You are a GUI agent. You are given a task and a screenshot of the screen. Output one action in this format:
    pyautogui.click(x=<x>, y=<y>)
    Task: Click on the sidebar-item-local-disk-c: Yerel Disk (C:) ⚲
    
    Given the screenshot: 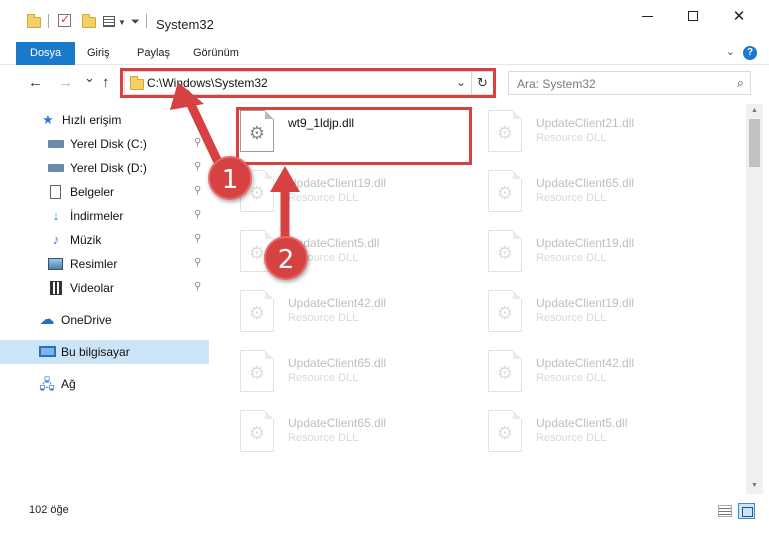 What is the action you would take?
    pyautogui.click(x=104, y=144)
    